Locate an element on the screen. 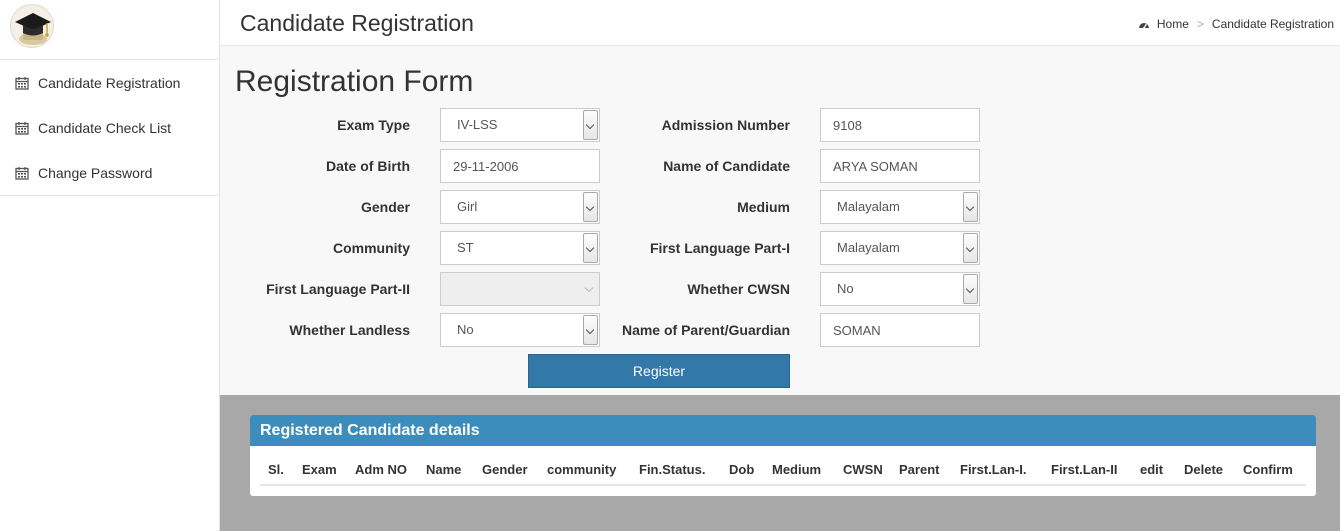  parent-name-input is located at coordinates (900, 330).